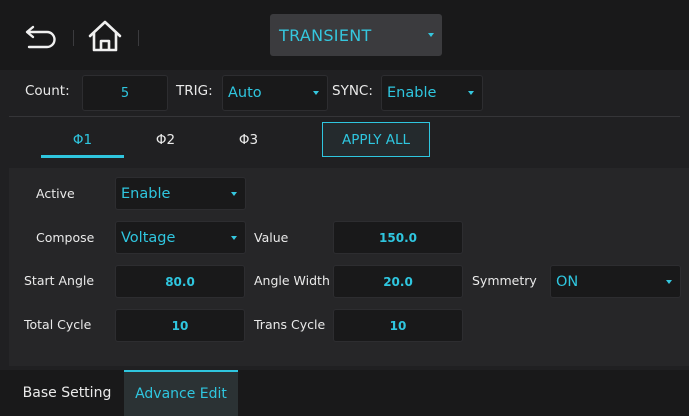 This screenshot has height=416, width=689. I want to click on compose-value: Voltage, so click(148, 237).